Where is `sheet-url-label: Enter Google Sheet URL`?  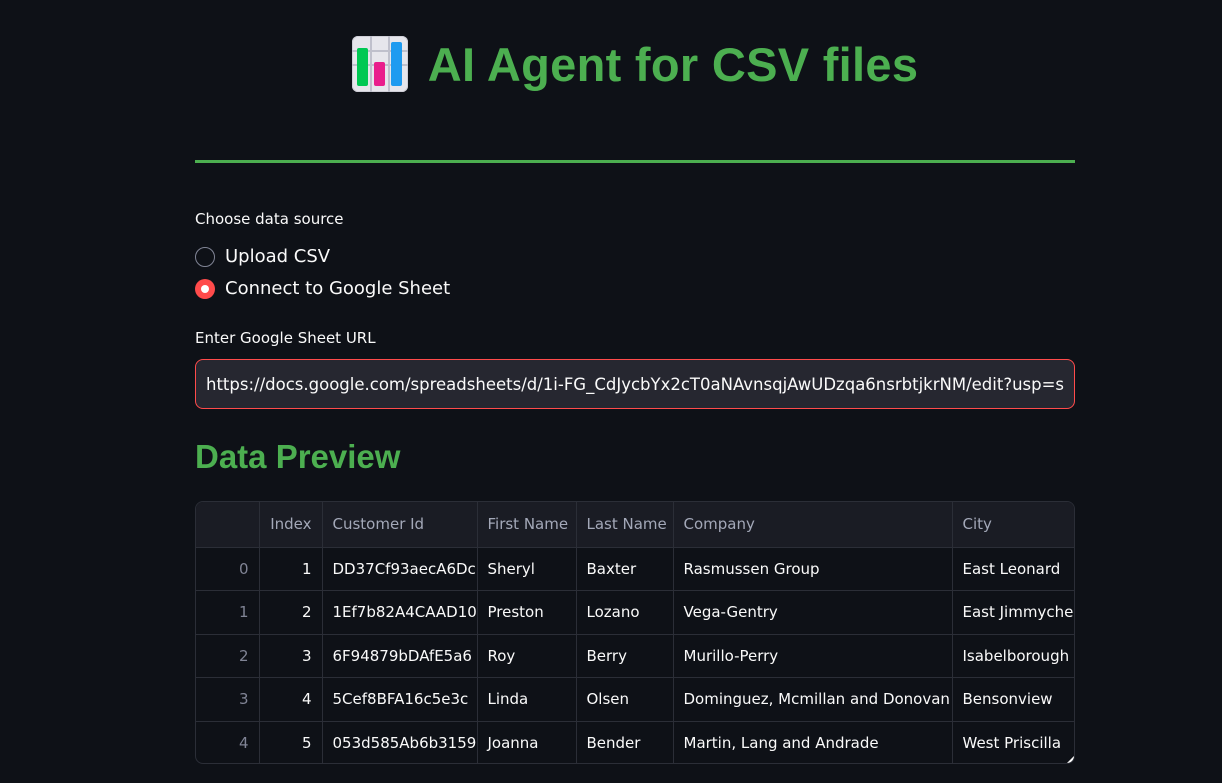 sheet-url-label: Enter Google Sheet URL is located at coordinates (285, 338).